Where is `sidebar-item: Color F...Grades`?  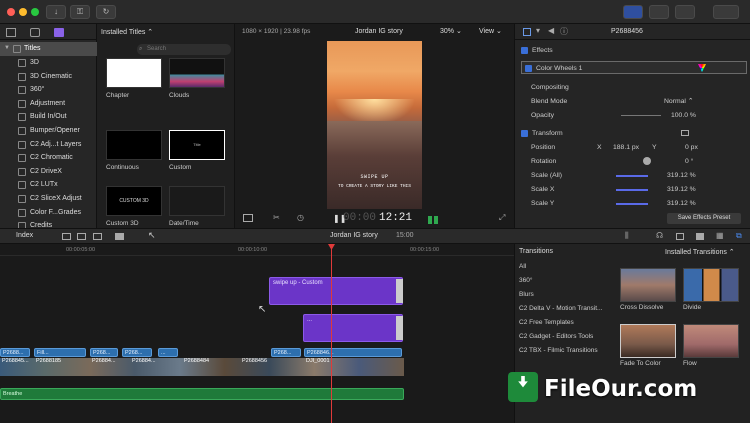
sidebar-item: Color F...Grades is located at coordinates (48, 213).